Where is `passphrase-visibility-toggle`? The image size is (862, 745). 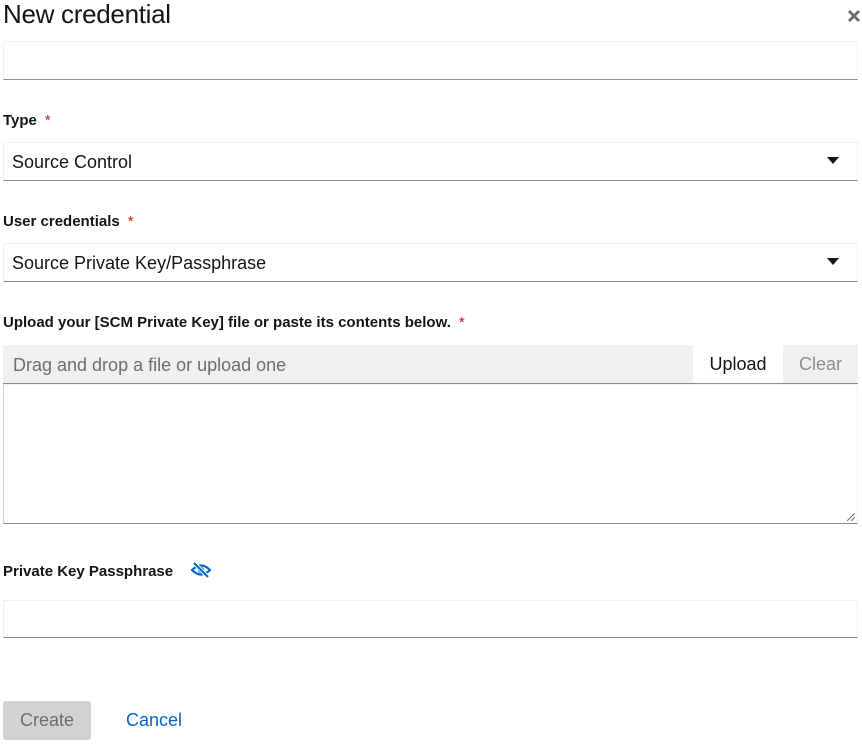 passphrase-visibility-toggle is located at coordinates (201, 570).